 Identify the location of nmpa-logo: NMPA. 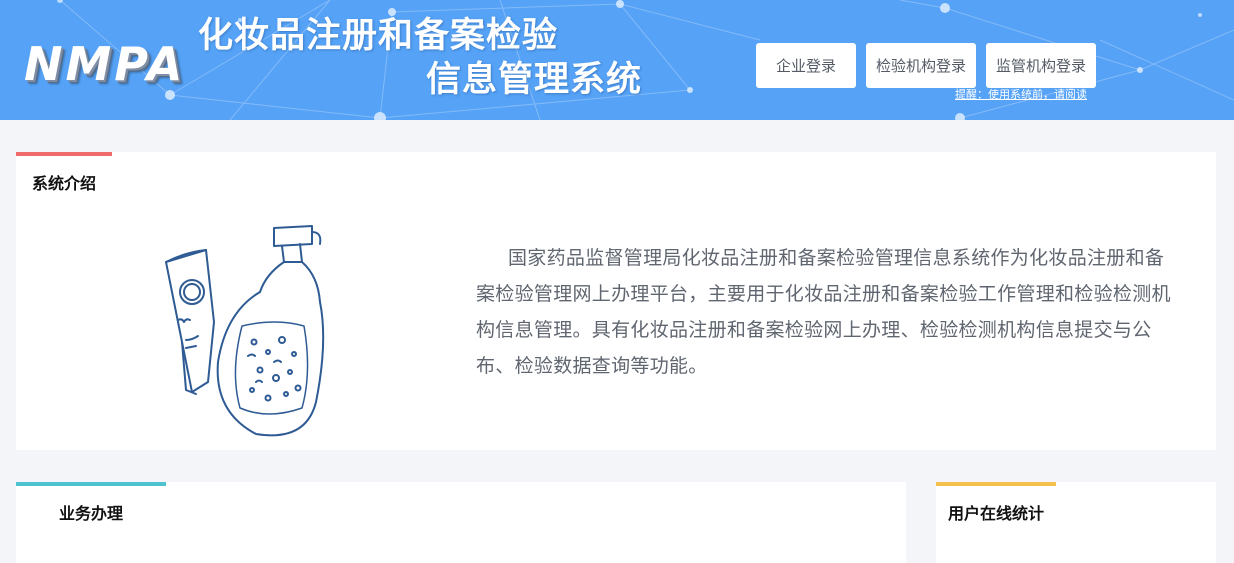
(105, 64).